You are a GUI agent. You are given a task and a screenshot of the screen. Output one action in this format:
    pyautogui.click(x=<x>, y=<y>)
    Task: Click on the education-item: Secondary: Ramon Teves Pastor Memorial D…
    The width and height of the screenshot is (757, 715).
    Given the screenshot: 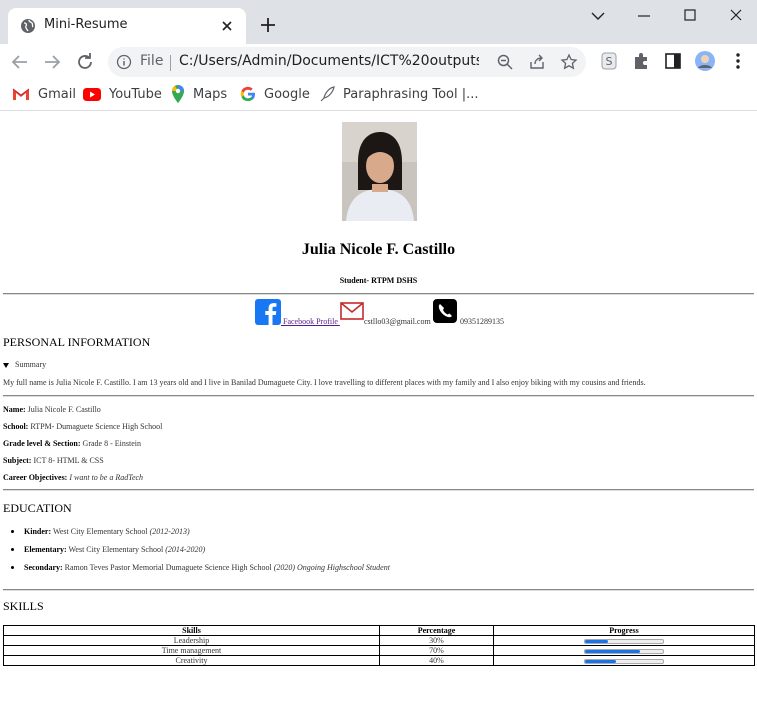 What is the action you would take?
    pyautogui.click(x=200, y=567)
    